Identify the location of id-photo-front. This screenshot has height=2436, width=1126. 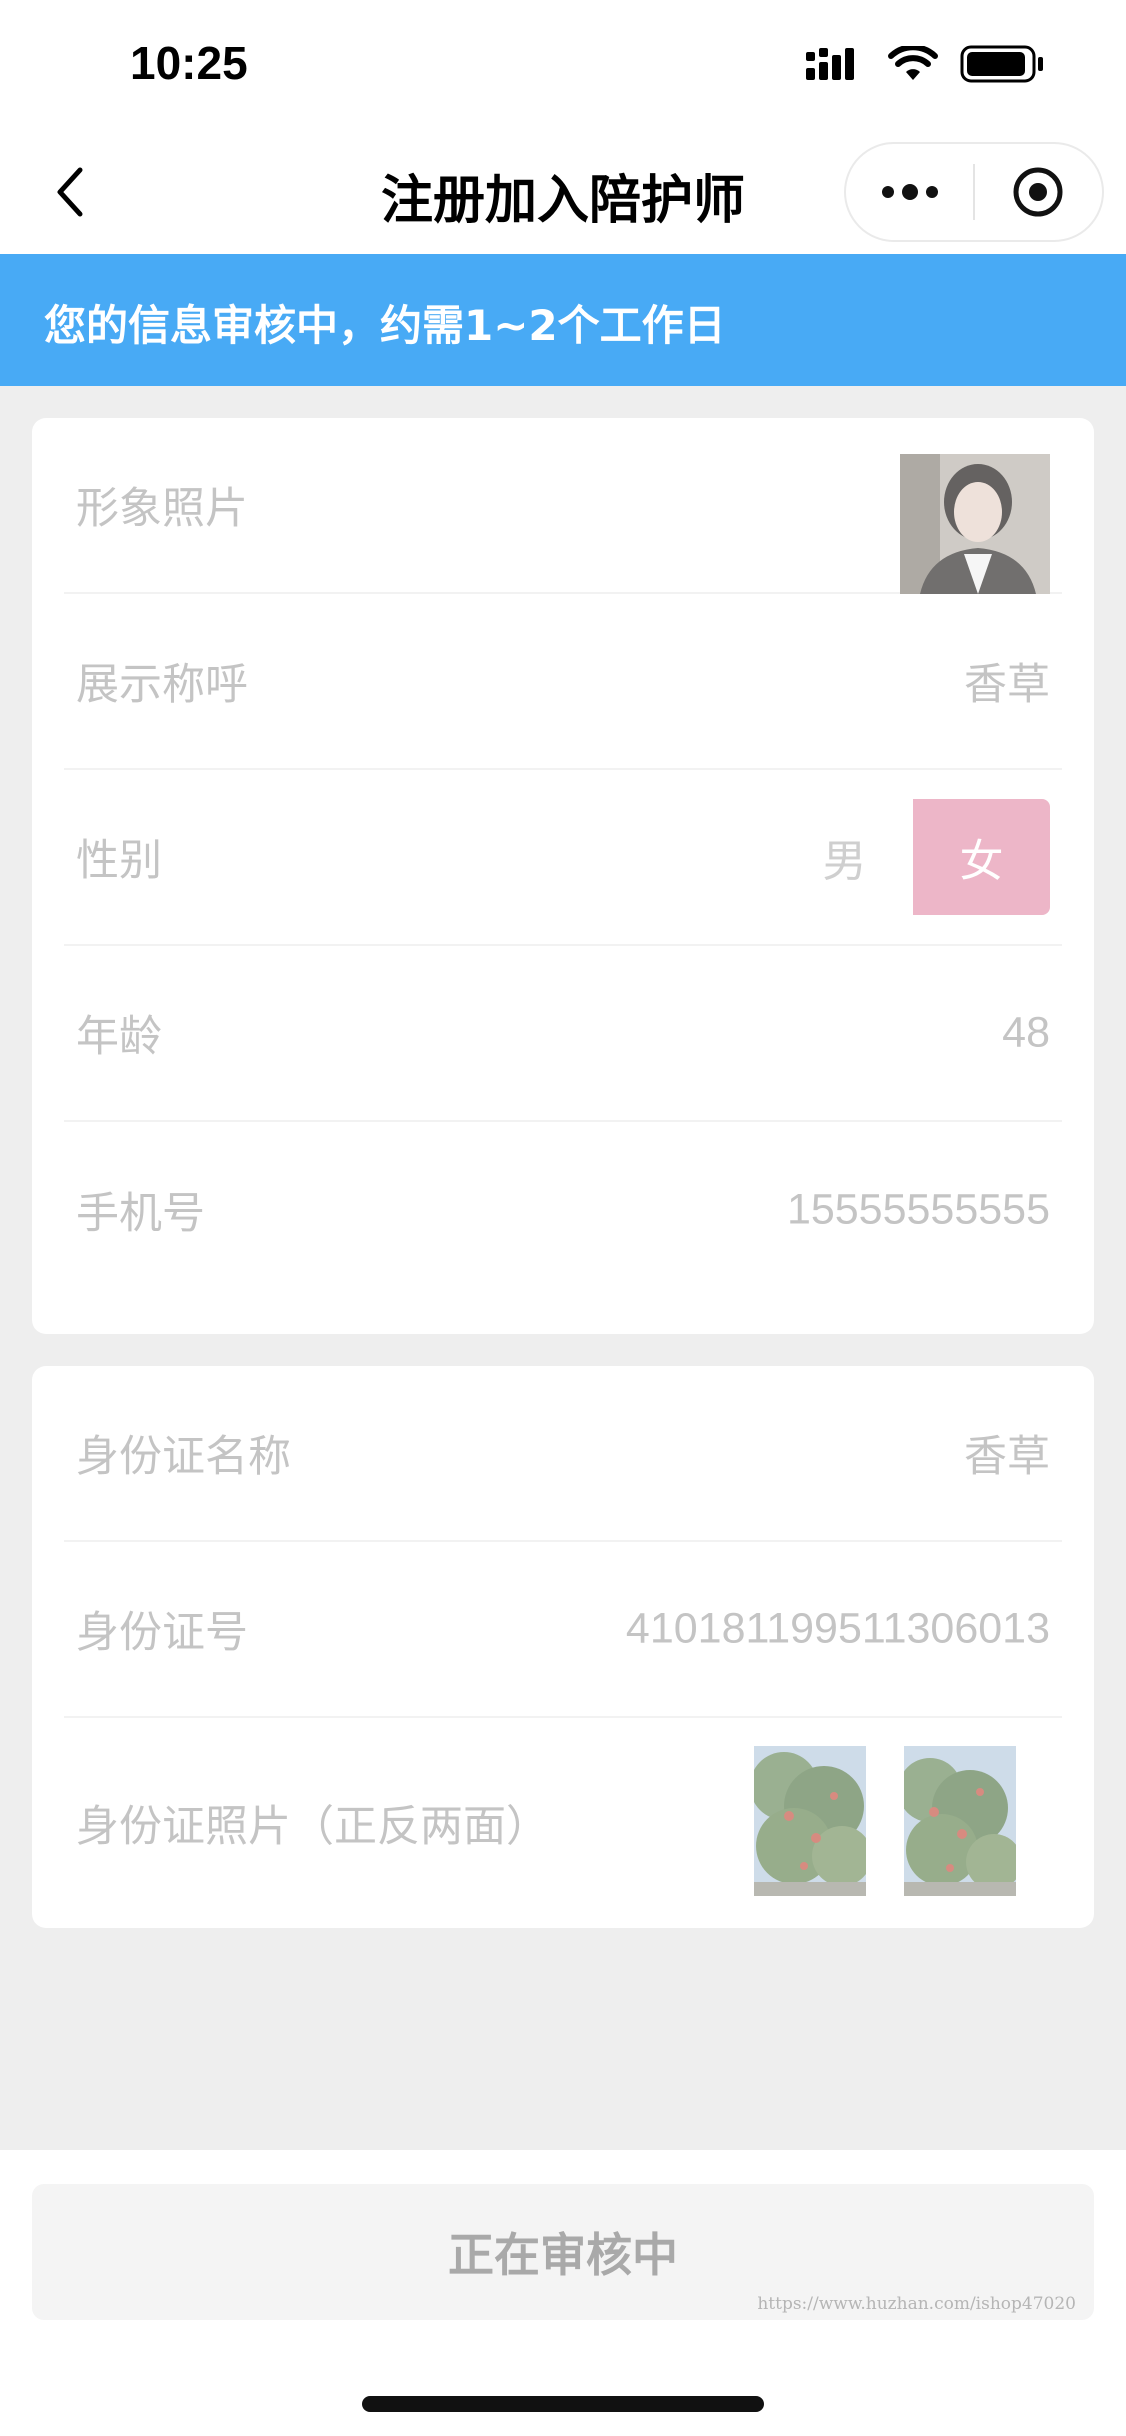
(810, 1821).